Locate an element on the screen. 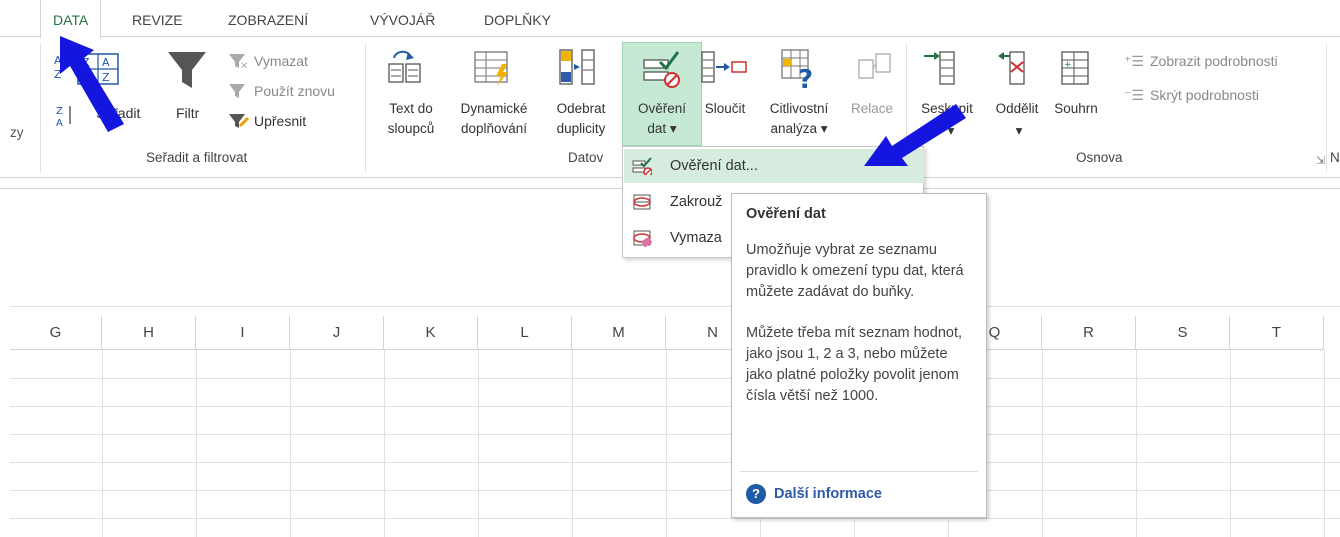 This screenshot has height=537, width=1340. truncated-group-label: N is located at coordinates (1335, 157).